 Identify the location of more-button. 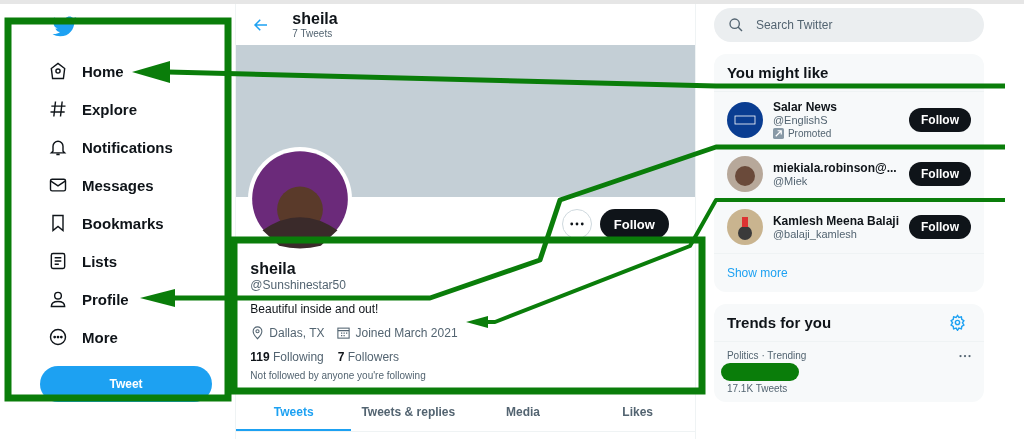
(576, 224).